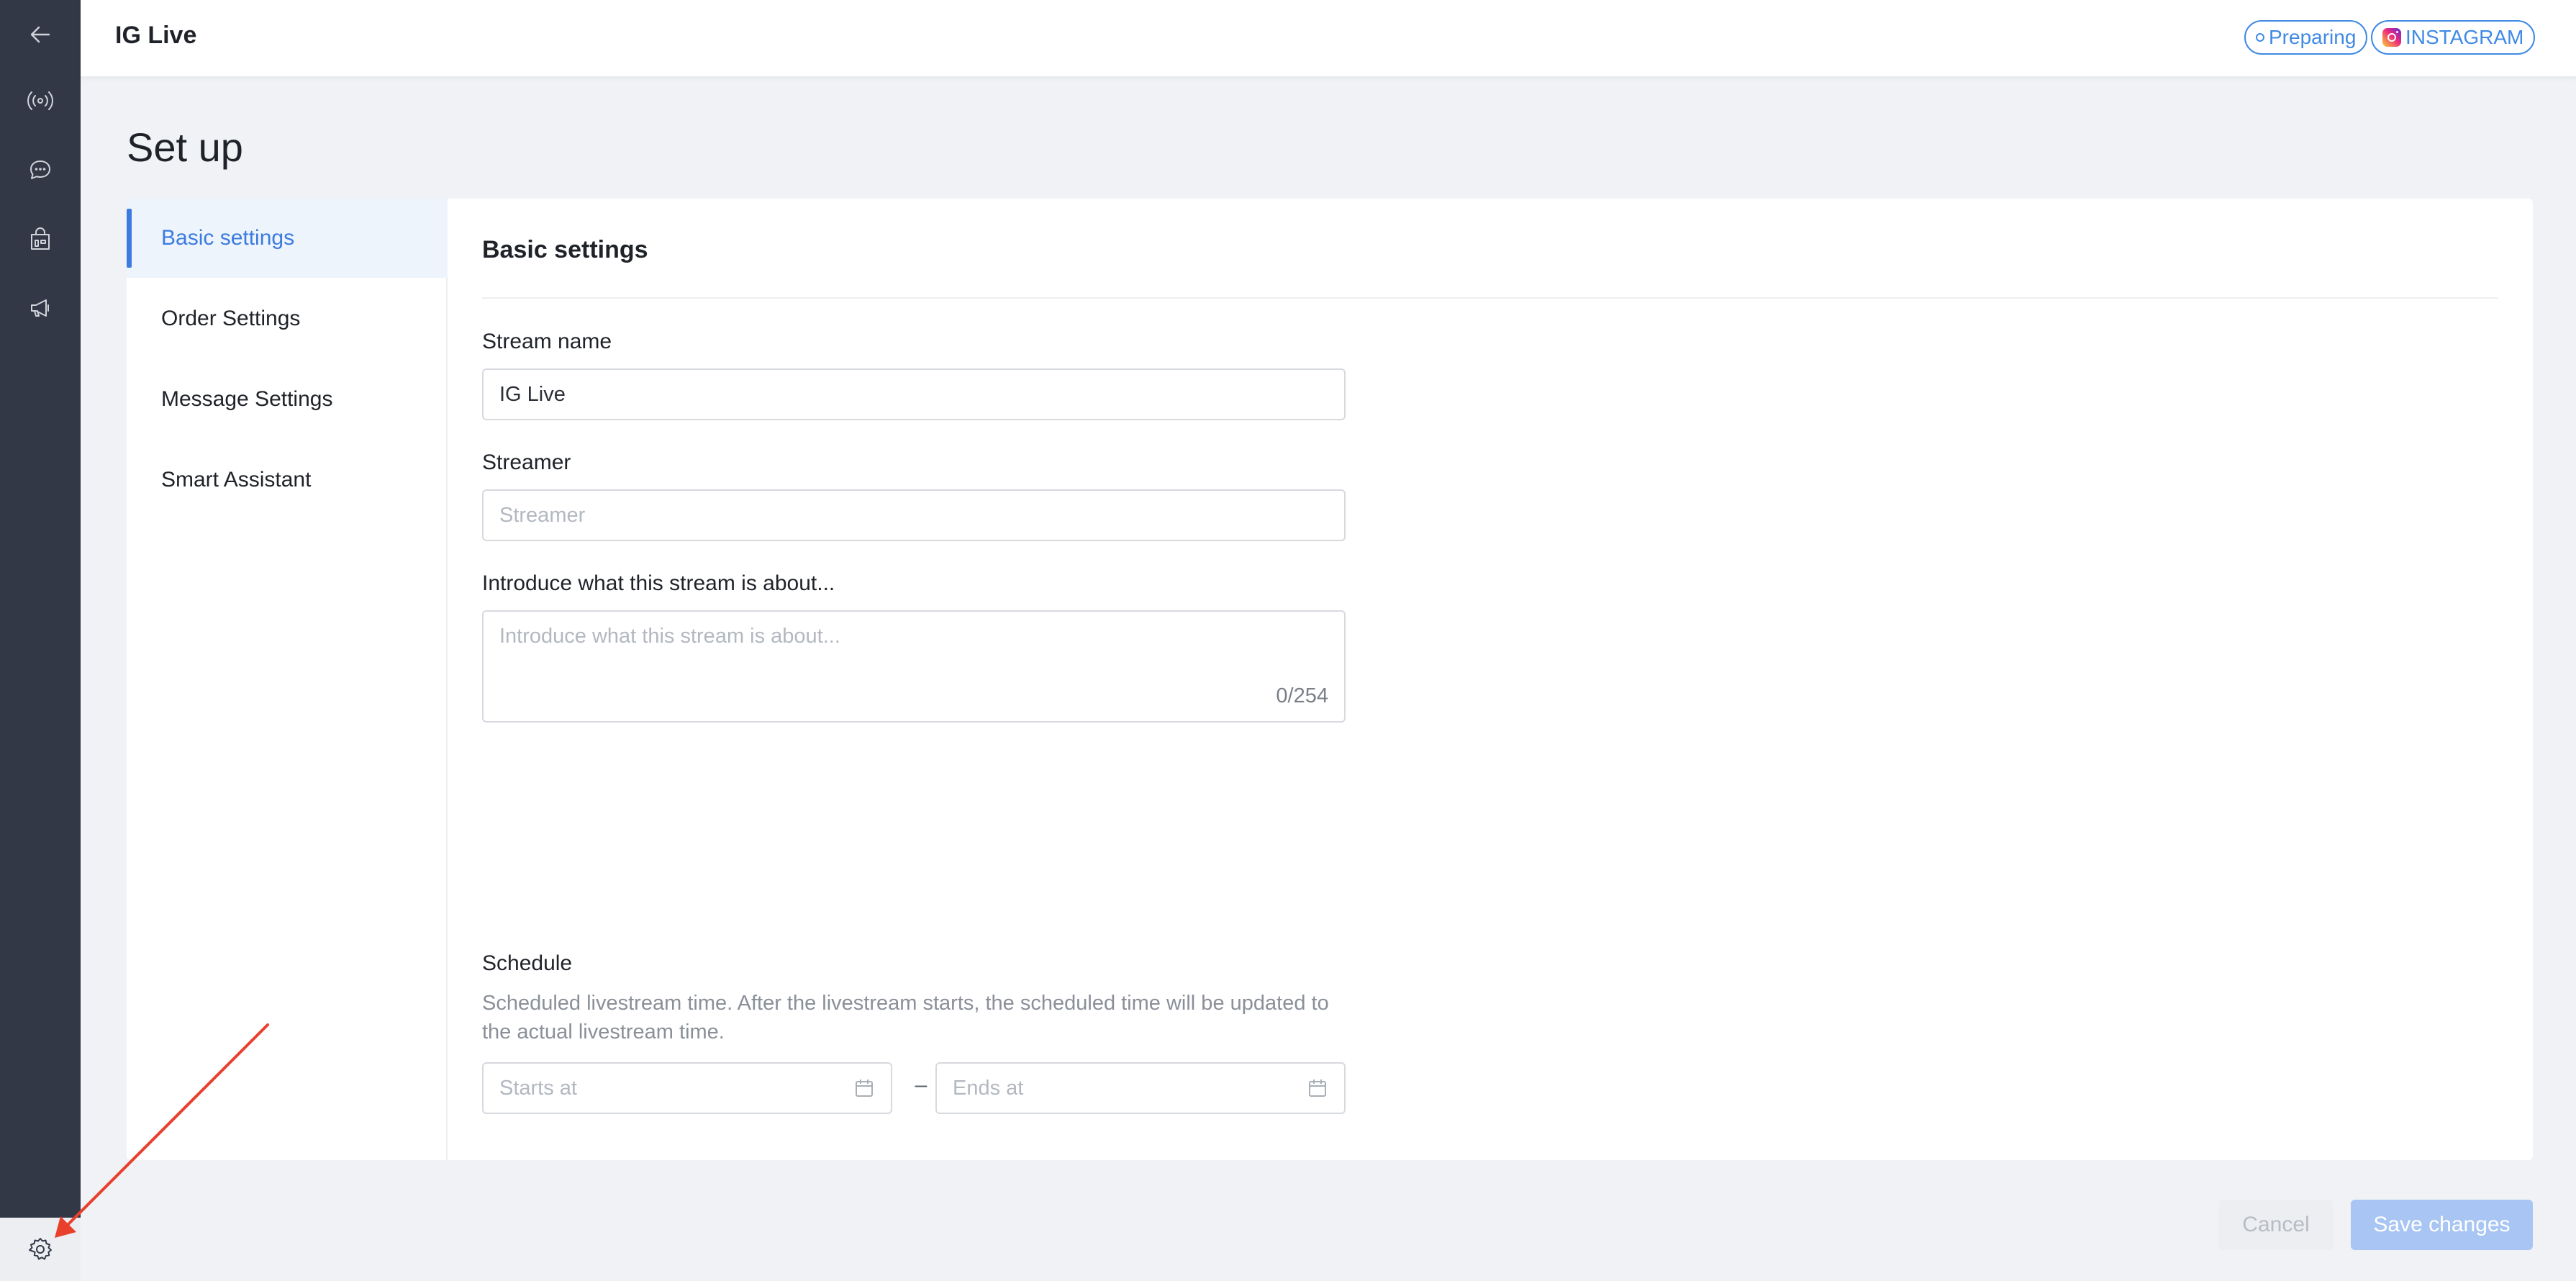 This screenshot has height=1281, width=2576. Describe the element at coordinates (156, 35) in the screenshot. I see `stream-title: IG Live` at that location.